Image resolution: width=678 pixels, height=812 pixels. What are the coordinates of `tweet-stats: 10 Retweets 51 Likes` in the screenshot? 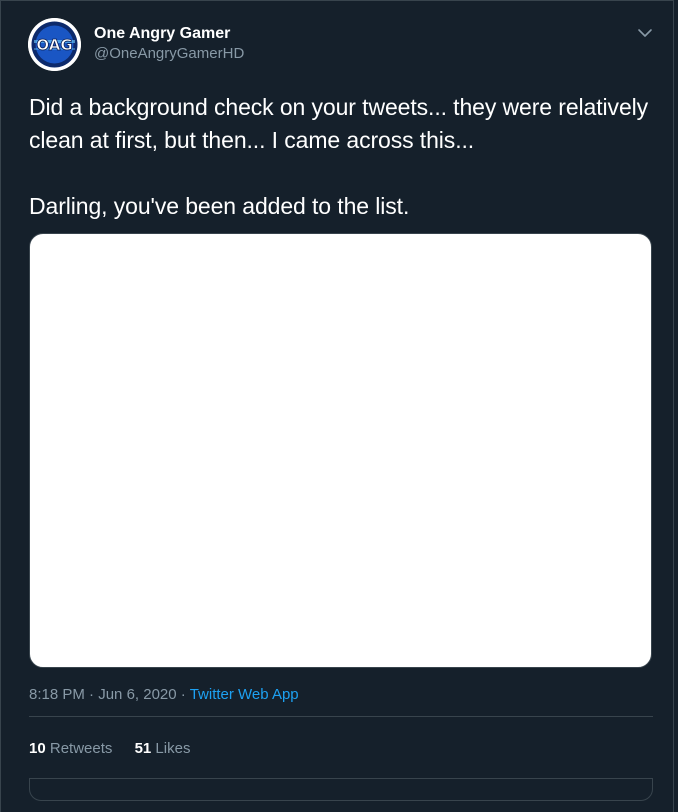 It's located at (118, 749).